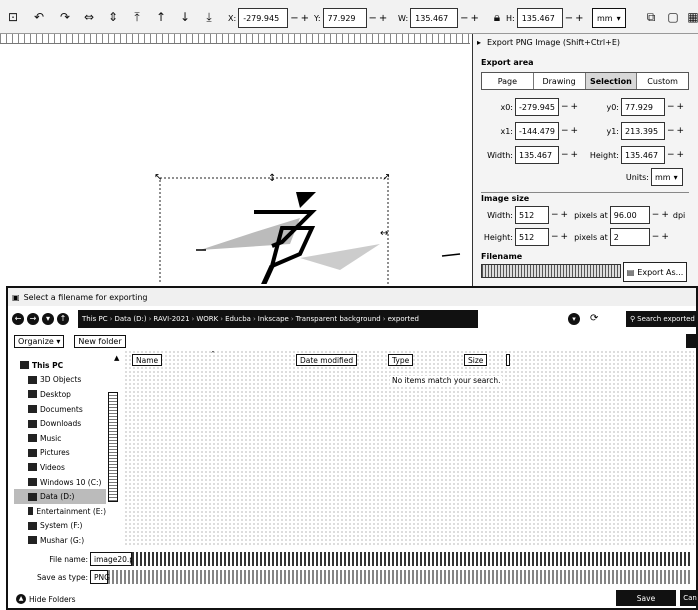 Image resolution: width=698 pixels, height=610 pixels. Describe the element at coordinates (207, 319) in the screenshot. I see `breadcrumb-work: WORK` at that location.